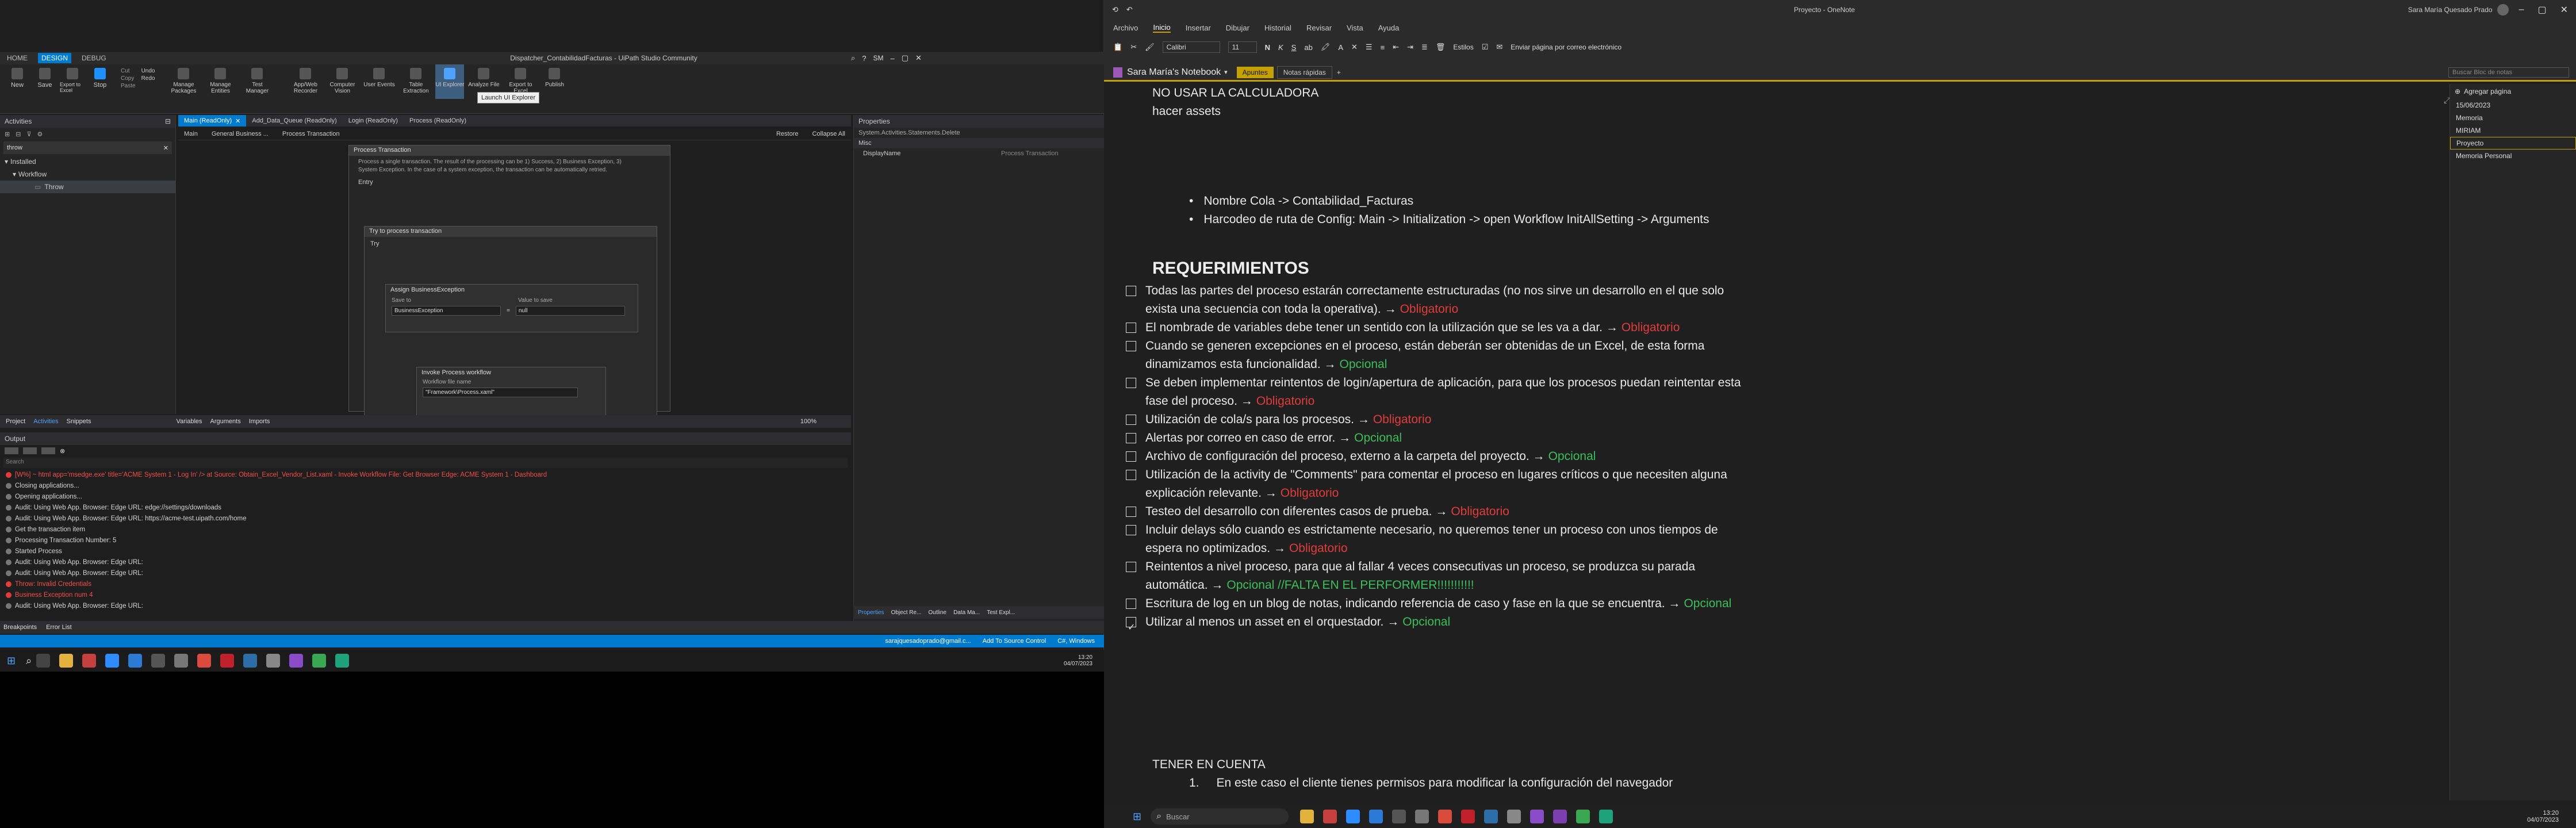 This screenshot has width=2576, height=828. I want to click on visual-studio-icon, so click(1537, 816).